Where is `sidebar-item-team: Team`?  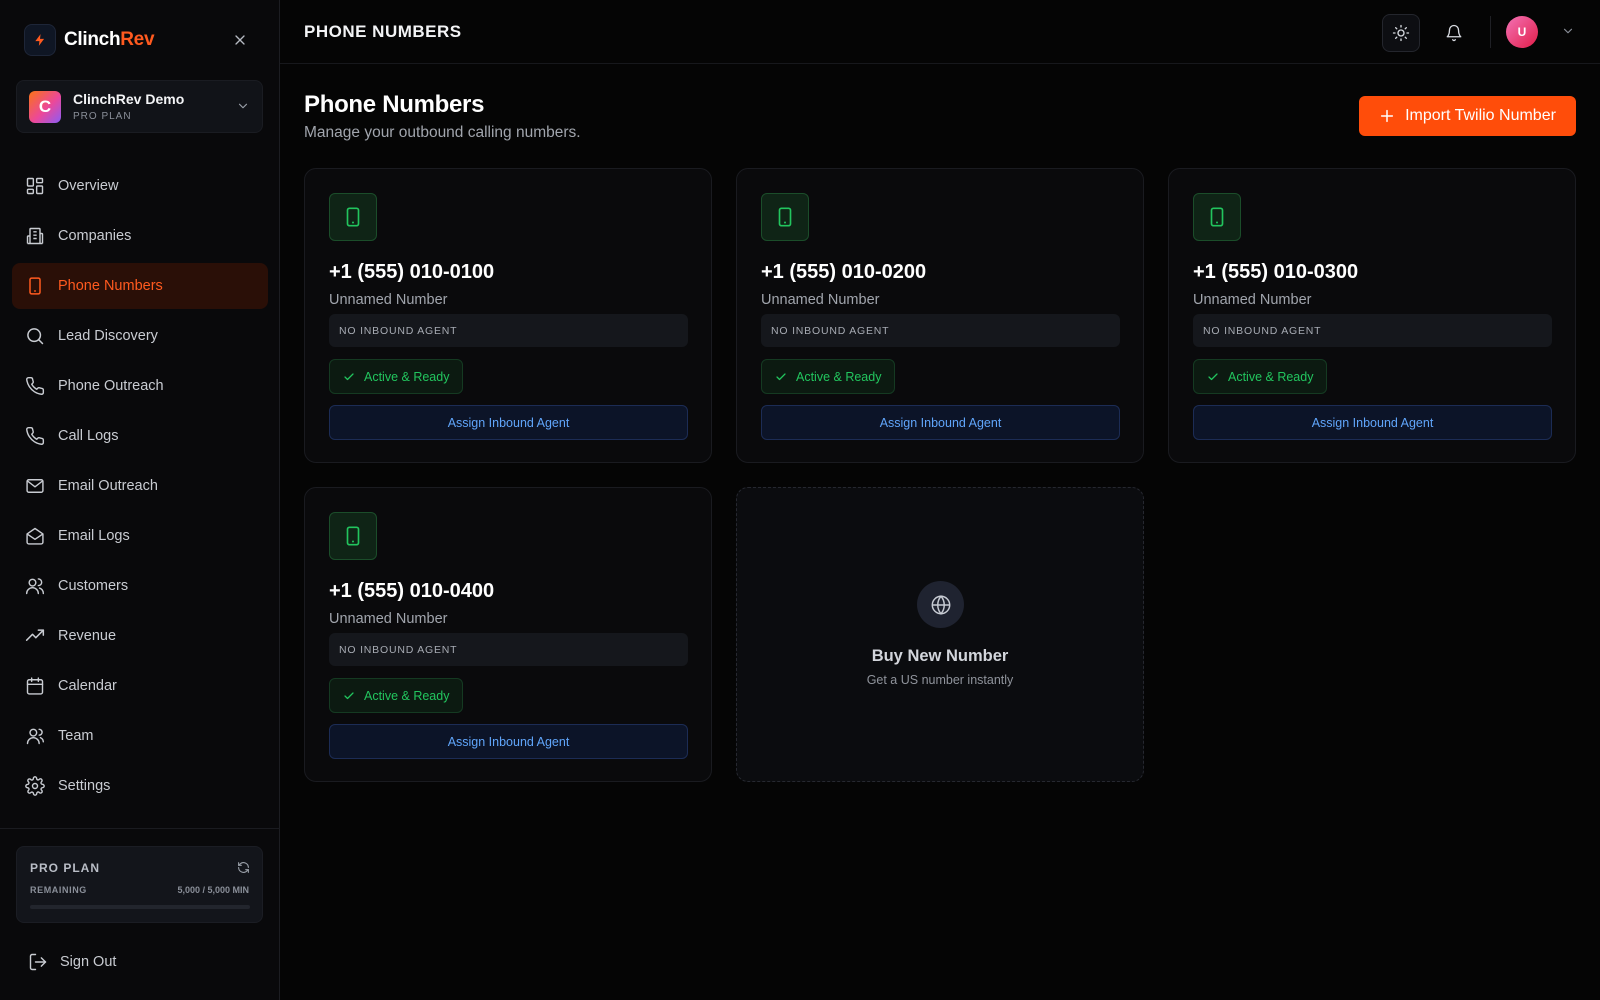 sidebar-item-team: Team is located at coordinates (140, 736).